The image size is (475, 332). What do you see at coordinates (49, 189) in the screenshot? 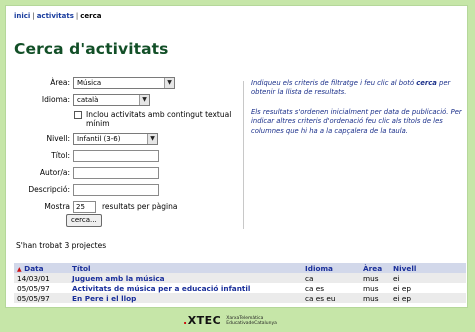
I see `description-label: Descripció:` at bounding box center [49, 189].